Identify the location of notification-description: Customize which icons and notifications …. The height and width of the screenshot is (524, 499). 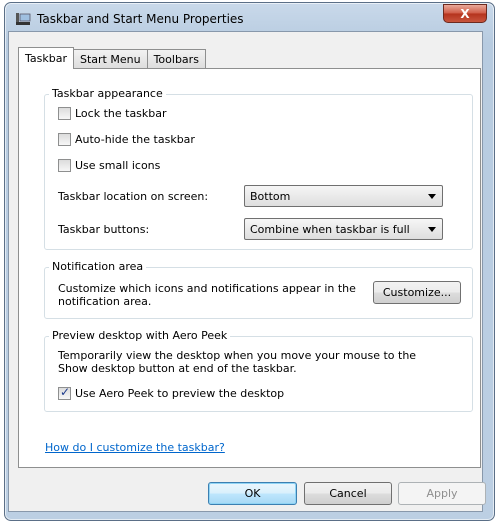
(214, 295).